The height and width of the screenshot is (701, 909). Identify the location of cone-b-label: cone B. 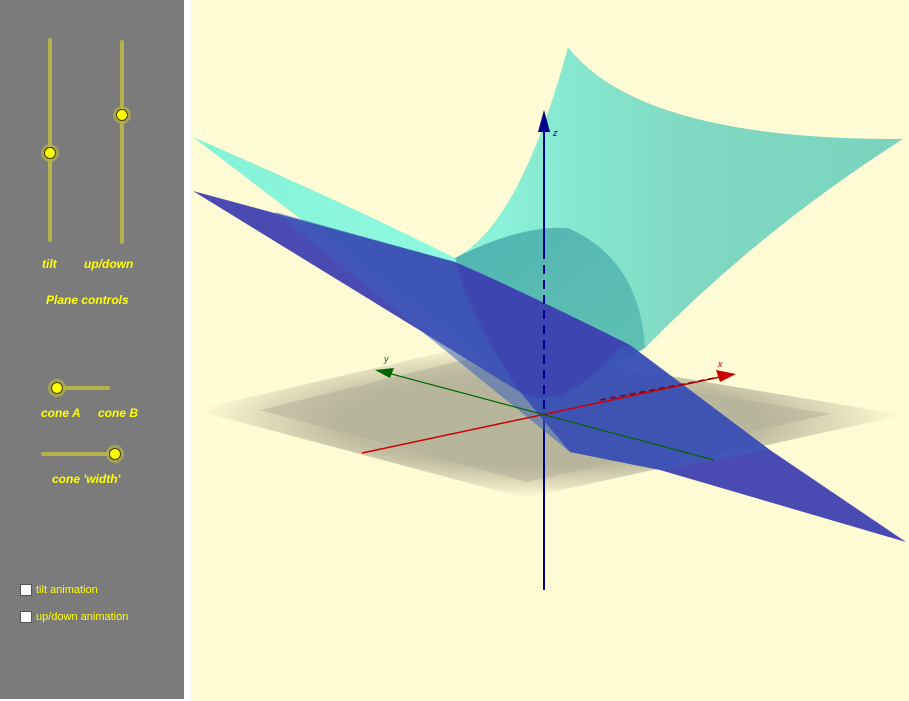
(118, 413).